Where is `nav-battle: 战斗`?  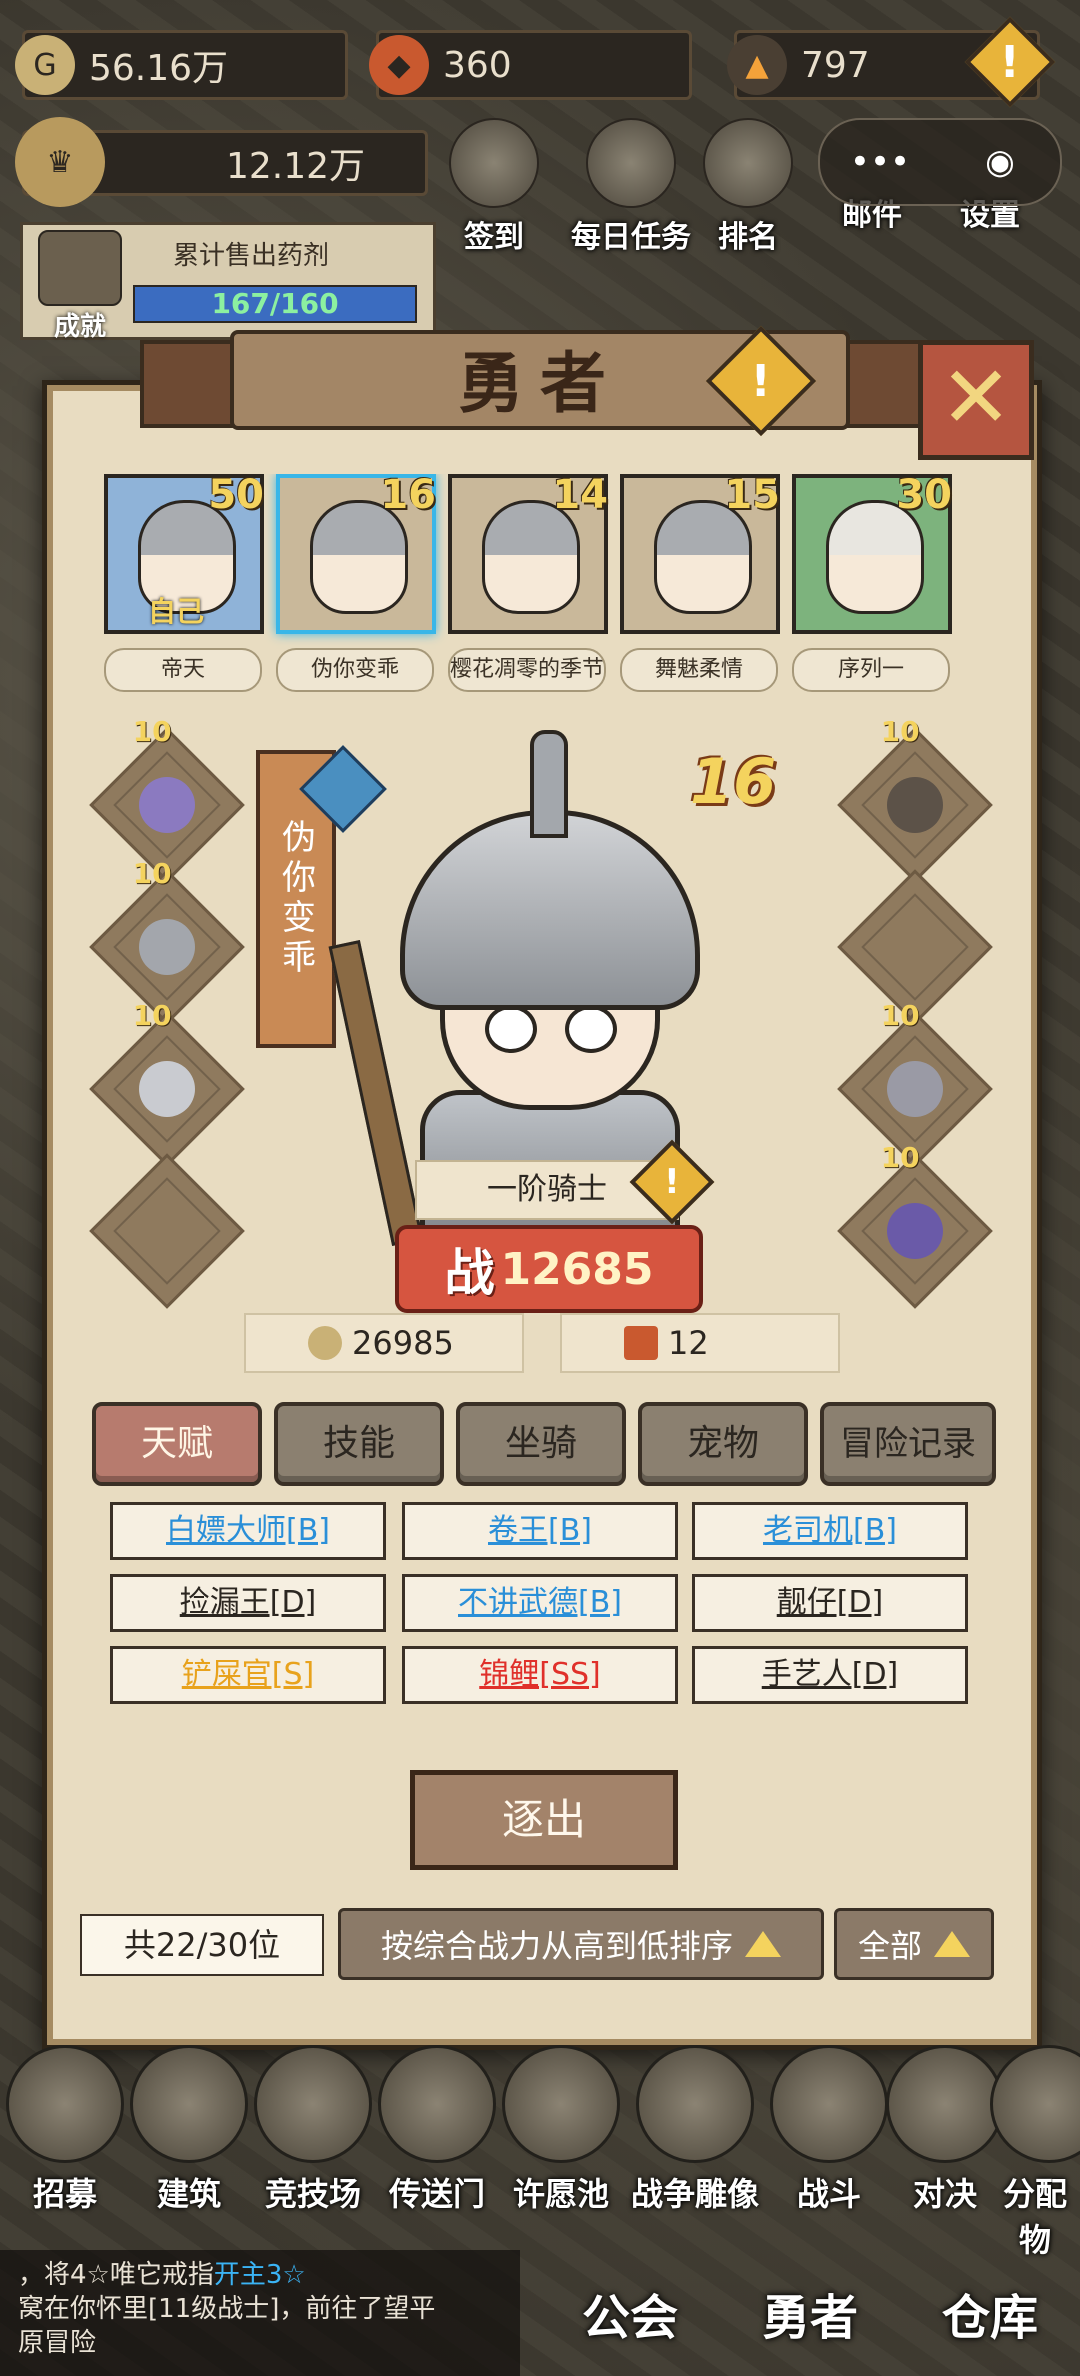
nav-battle: 战斗 is located at coordinates (829, 2130).